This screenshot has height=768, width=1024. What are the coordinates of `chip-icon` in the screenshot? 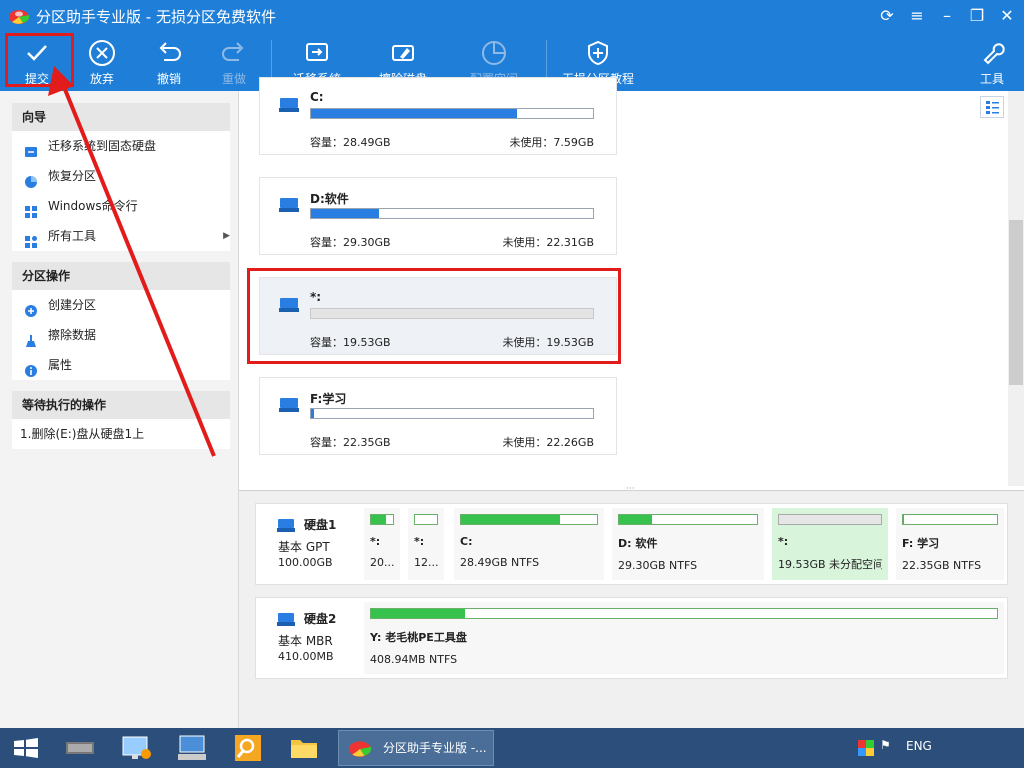 It's located at (80, 748).